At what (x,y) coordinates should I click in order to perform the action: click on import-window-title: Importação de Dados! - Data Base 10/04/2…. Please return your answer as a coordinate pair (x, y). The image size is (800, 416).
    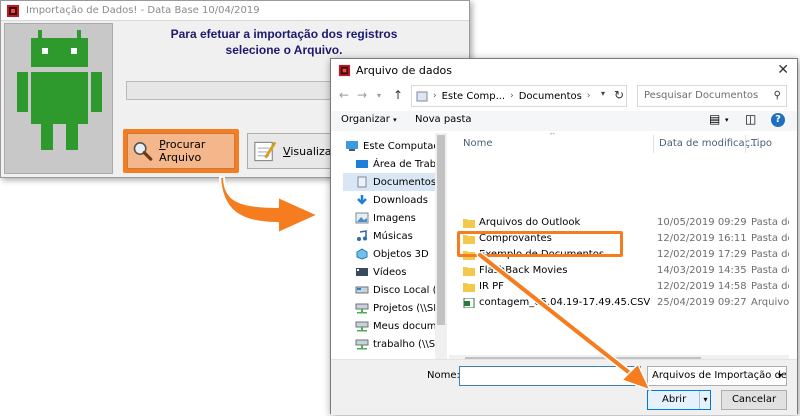
    Looking at the image, I should click on (143, 10).